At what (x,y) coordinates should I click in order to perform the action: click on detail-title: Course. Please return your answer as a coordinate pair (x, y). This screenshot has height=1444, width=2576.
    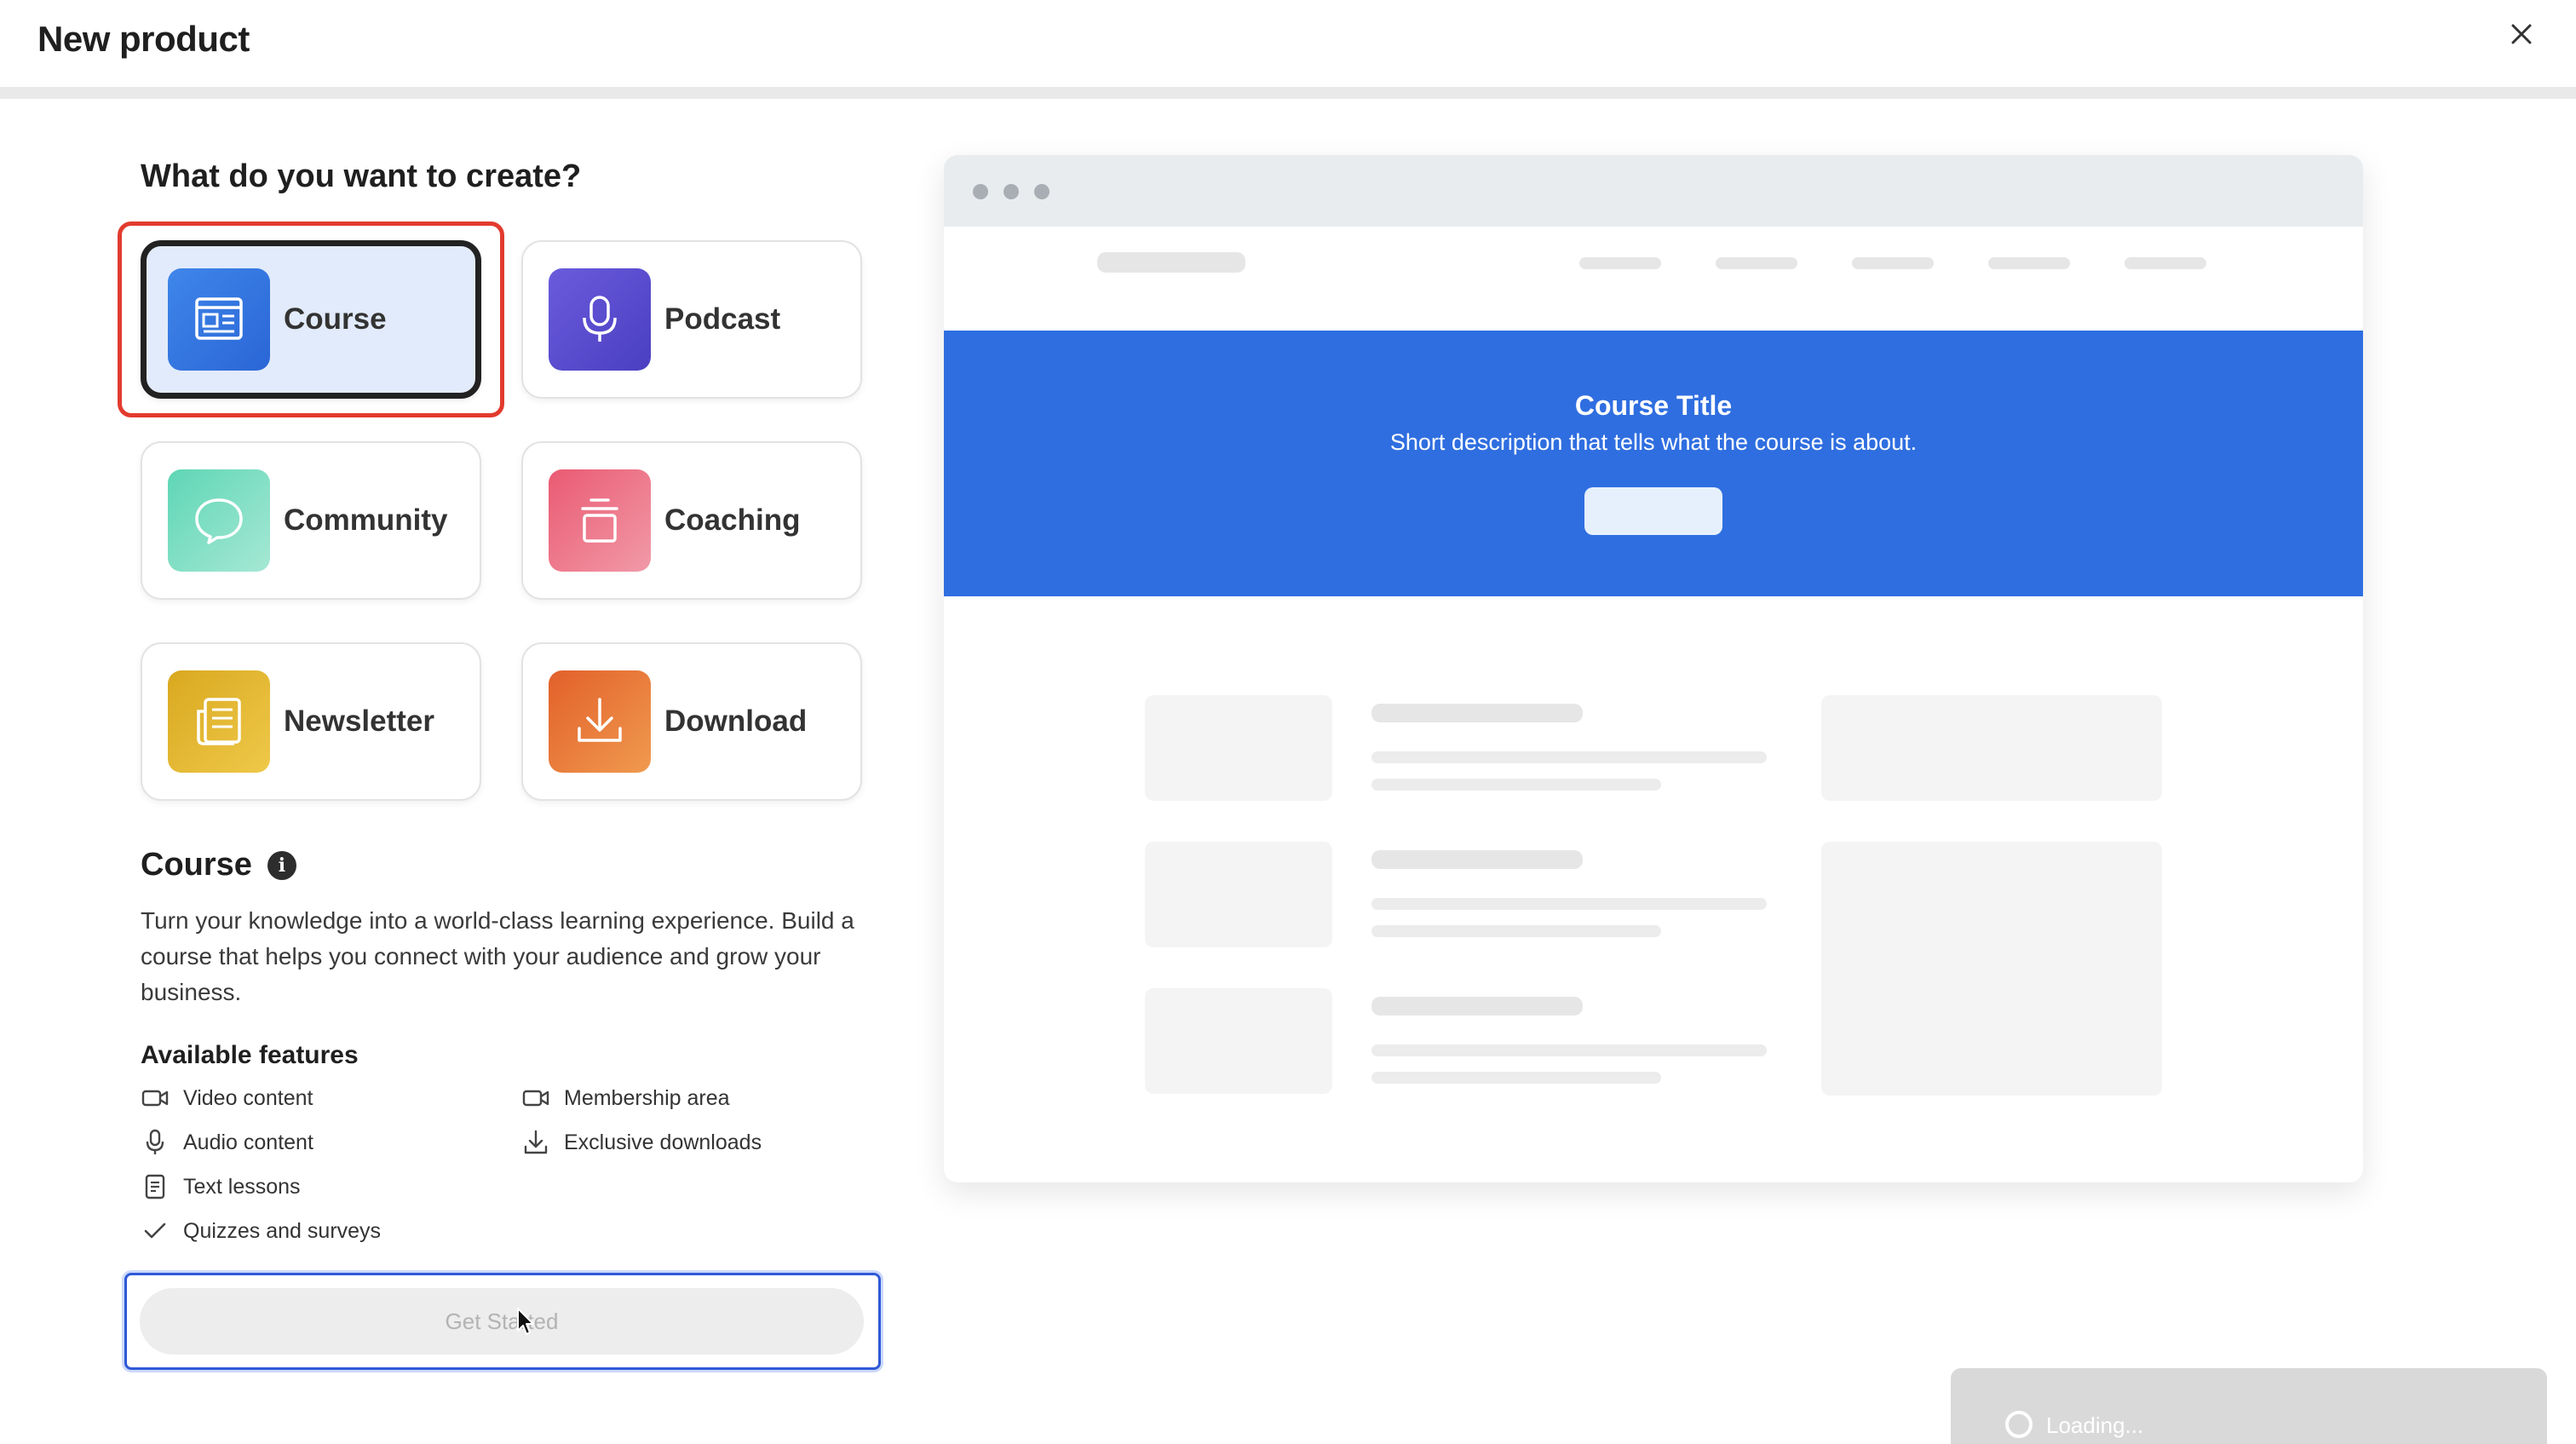
    Looking at the image, I should click on (197, 865).